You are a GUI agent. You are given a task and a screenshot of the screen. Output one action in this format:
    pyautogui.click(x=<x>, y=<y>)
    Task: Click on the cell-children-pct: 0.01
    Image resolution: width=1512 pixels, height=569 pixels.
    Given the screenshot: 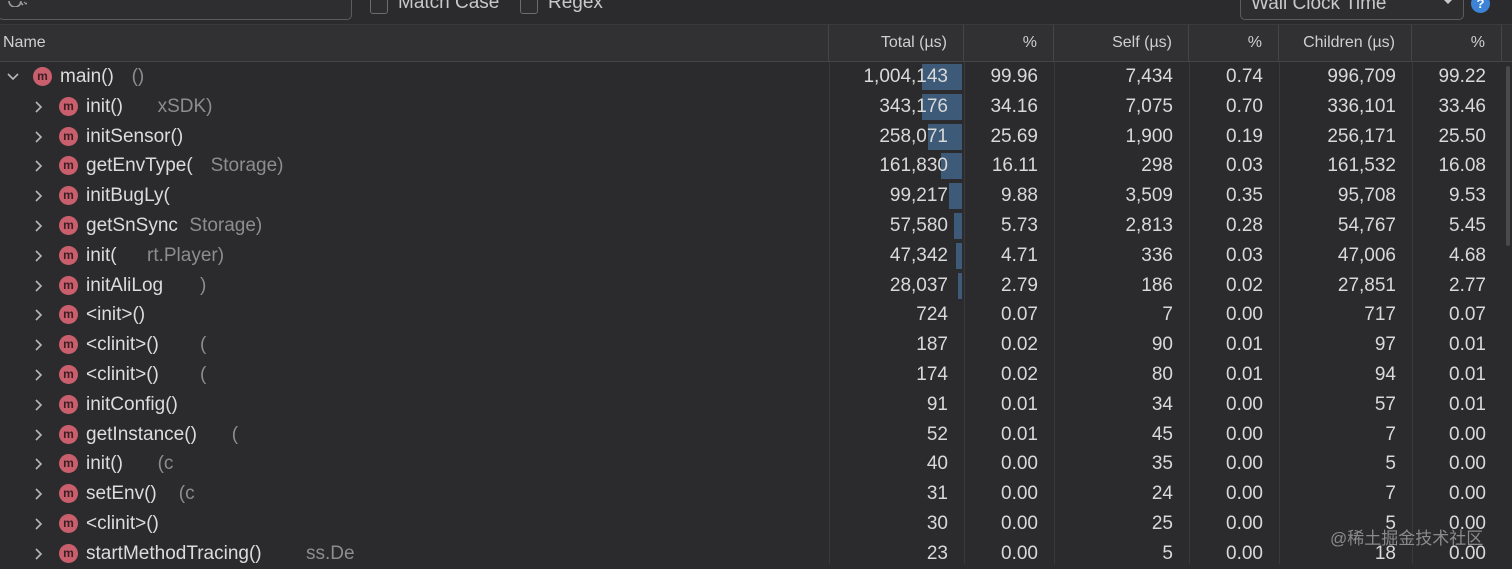 What is the action you would take?
    pyautogui.click(x=1467, y=404)
    